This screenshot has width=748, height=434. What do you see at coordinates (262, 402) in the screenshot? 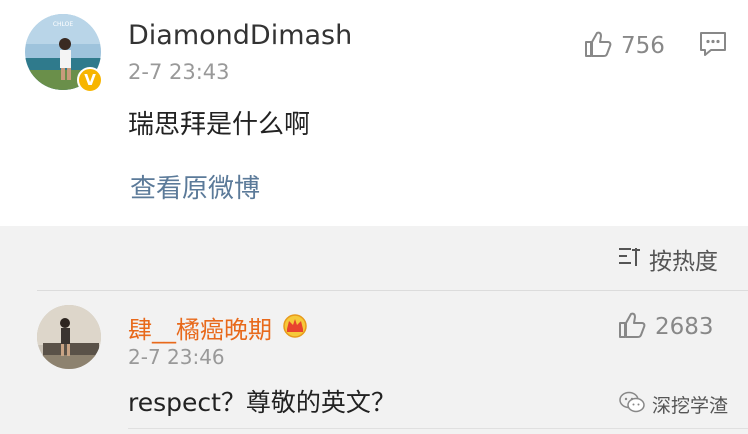
I see `reply-text: respect？尊敬的英文？` at bounding box center [262, 402].